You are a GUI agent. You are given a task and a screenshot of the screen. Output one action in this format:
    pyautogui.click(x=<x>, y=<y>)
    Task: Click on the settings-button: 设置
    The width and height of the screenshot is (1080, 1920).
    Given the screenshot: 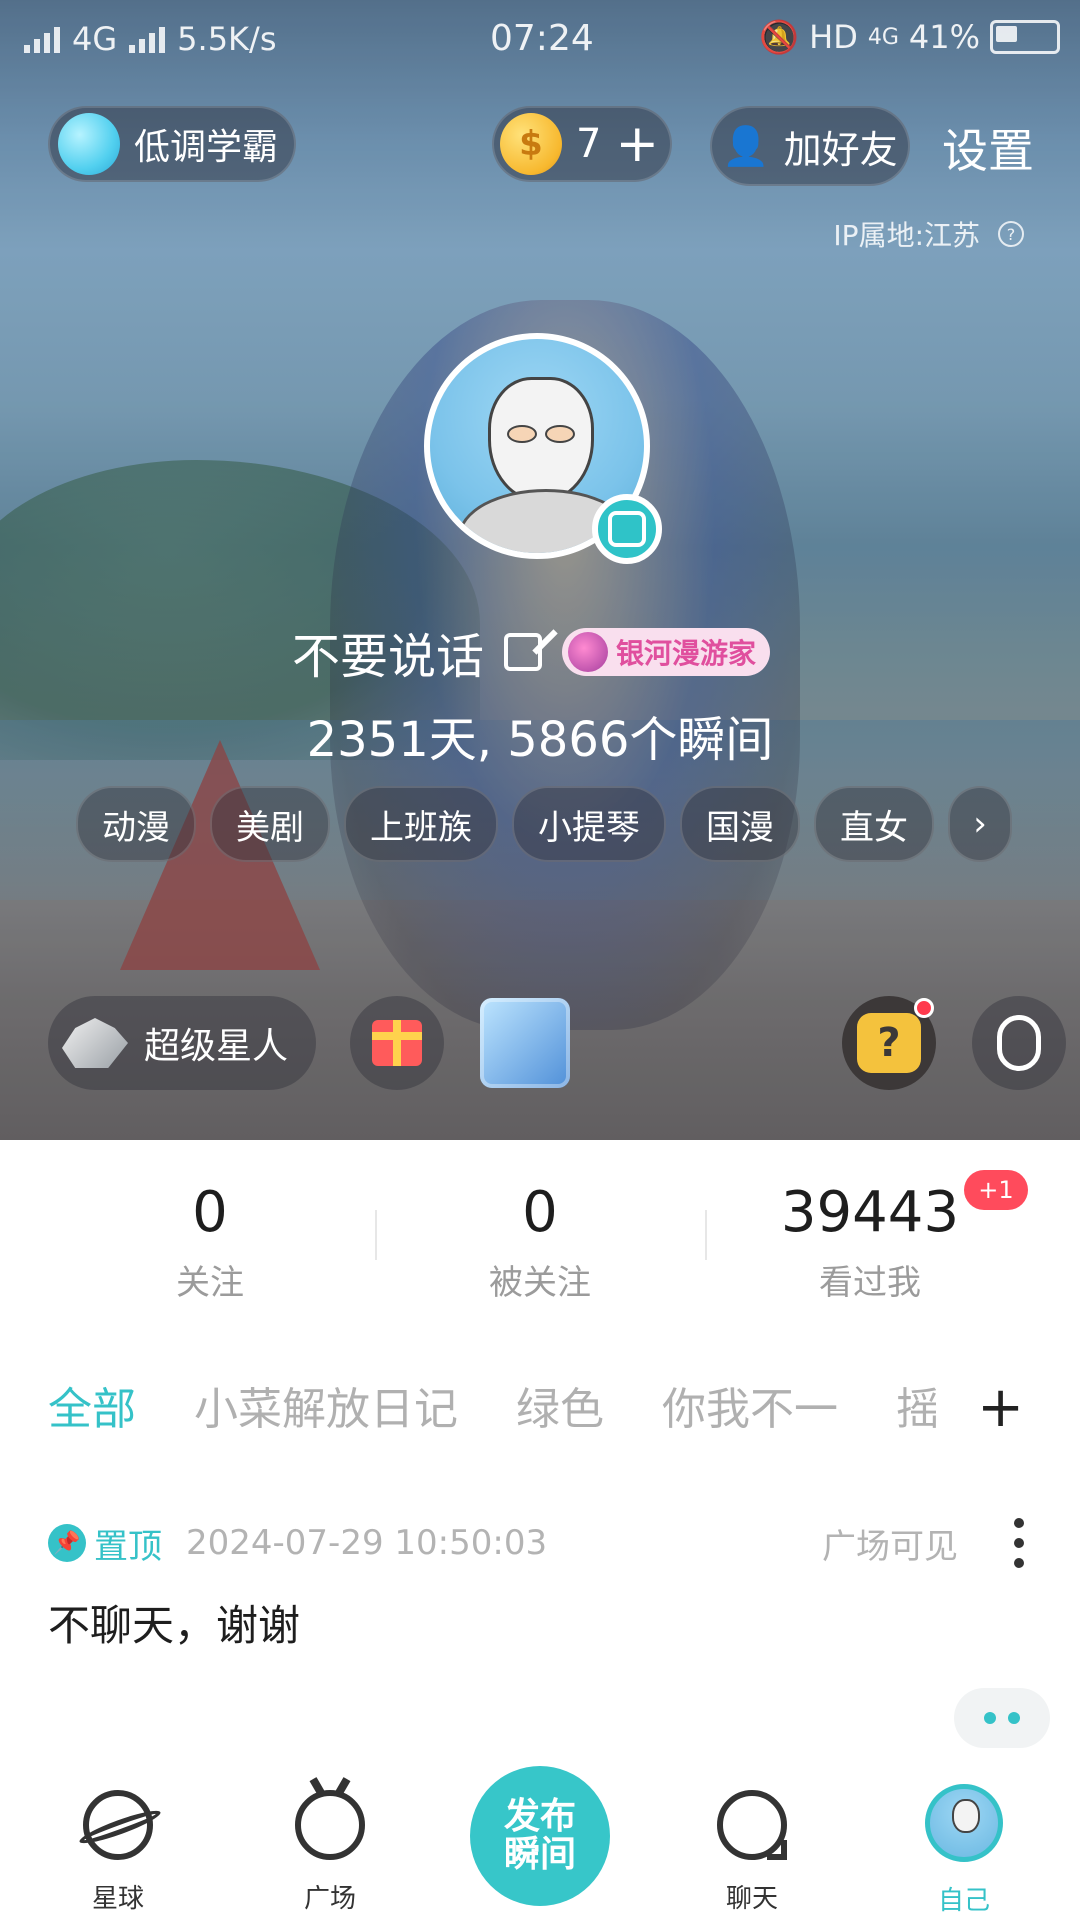 What is the action you would take?
    pyautogui.click(x=988, y=148)
    